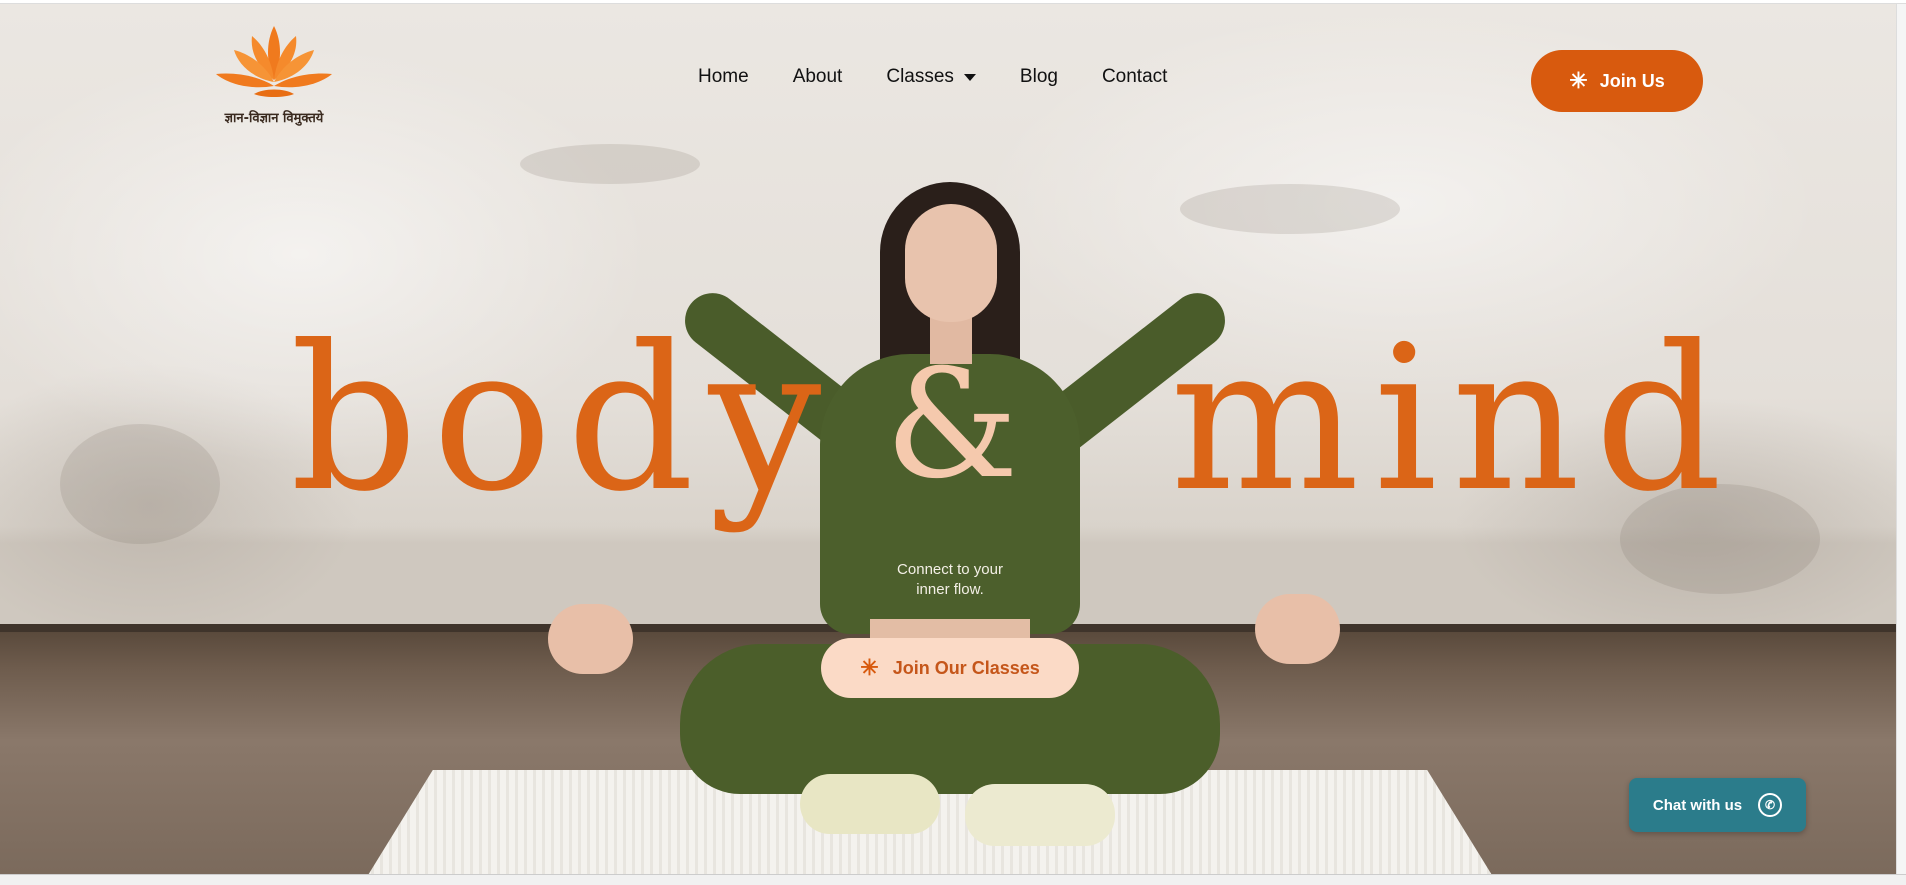 Image resolution: width=1906 pixels, height=885 pixels. I want to click on yoga-rug, so click(930, 822).